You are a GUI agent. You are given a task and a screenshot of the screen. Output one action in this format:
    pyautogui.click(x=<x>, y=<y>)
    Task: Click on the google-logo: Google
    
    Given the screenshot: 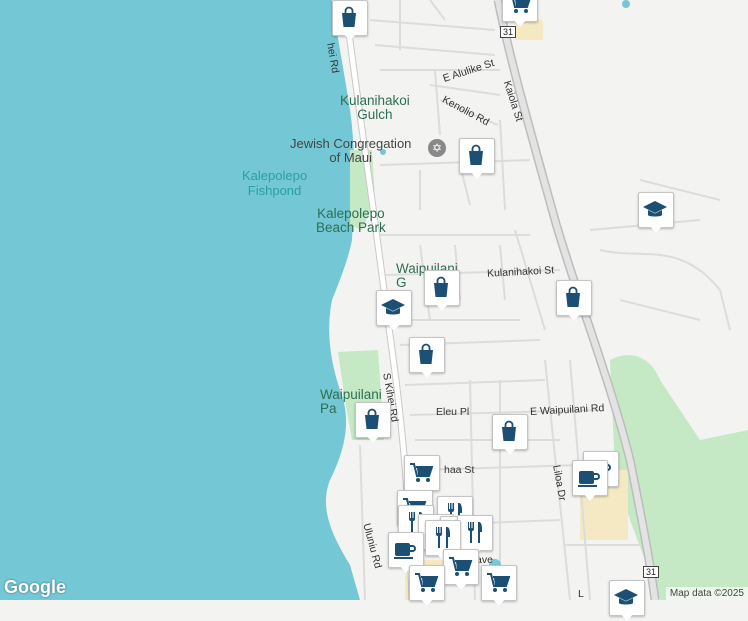 What is the action you would take?
    pyautogui.click(x=35, y=587)
    